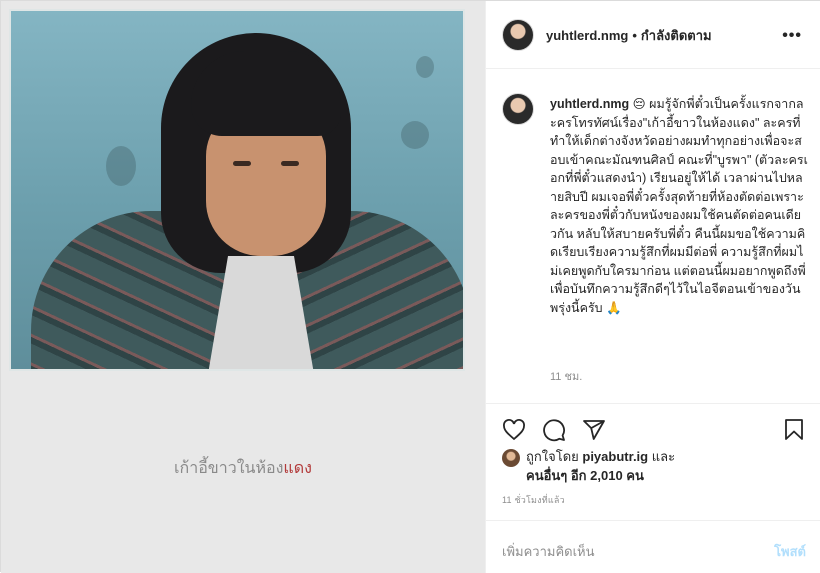 The width and height of the screenshot is (820, 573). What do you see at coordinates (794, 430) in the screenshot?
I see `bookmark-icon` at bounding box center [794, 430].